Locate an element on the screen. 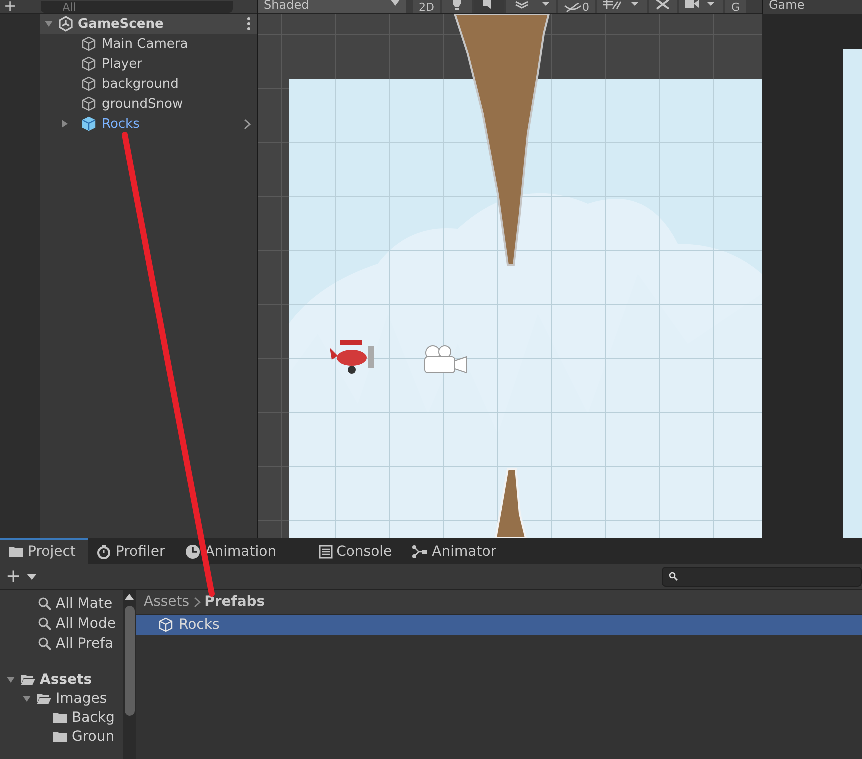 The width and height of the screenshot is (862, 759). more-options-icon is located at coordinates (249, 24).